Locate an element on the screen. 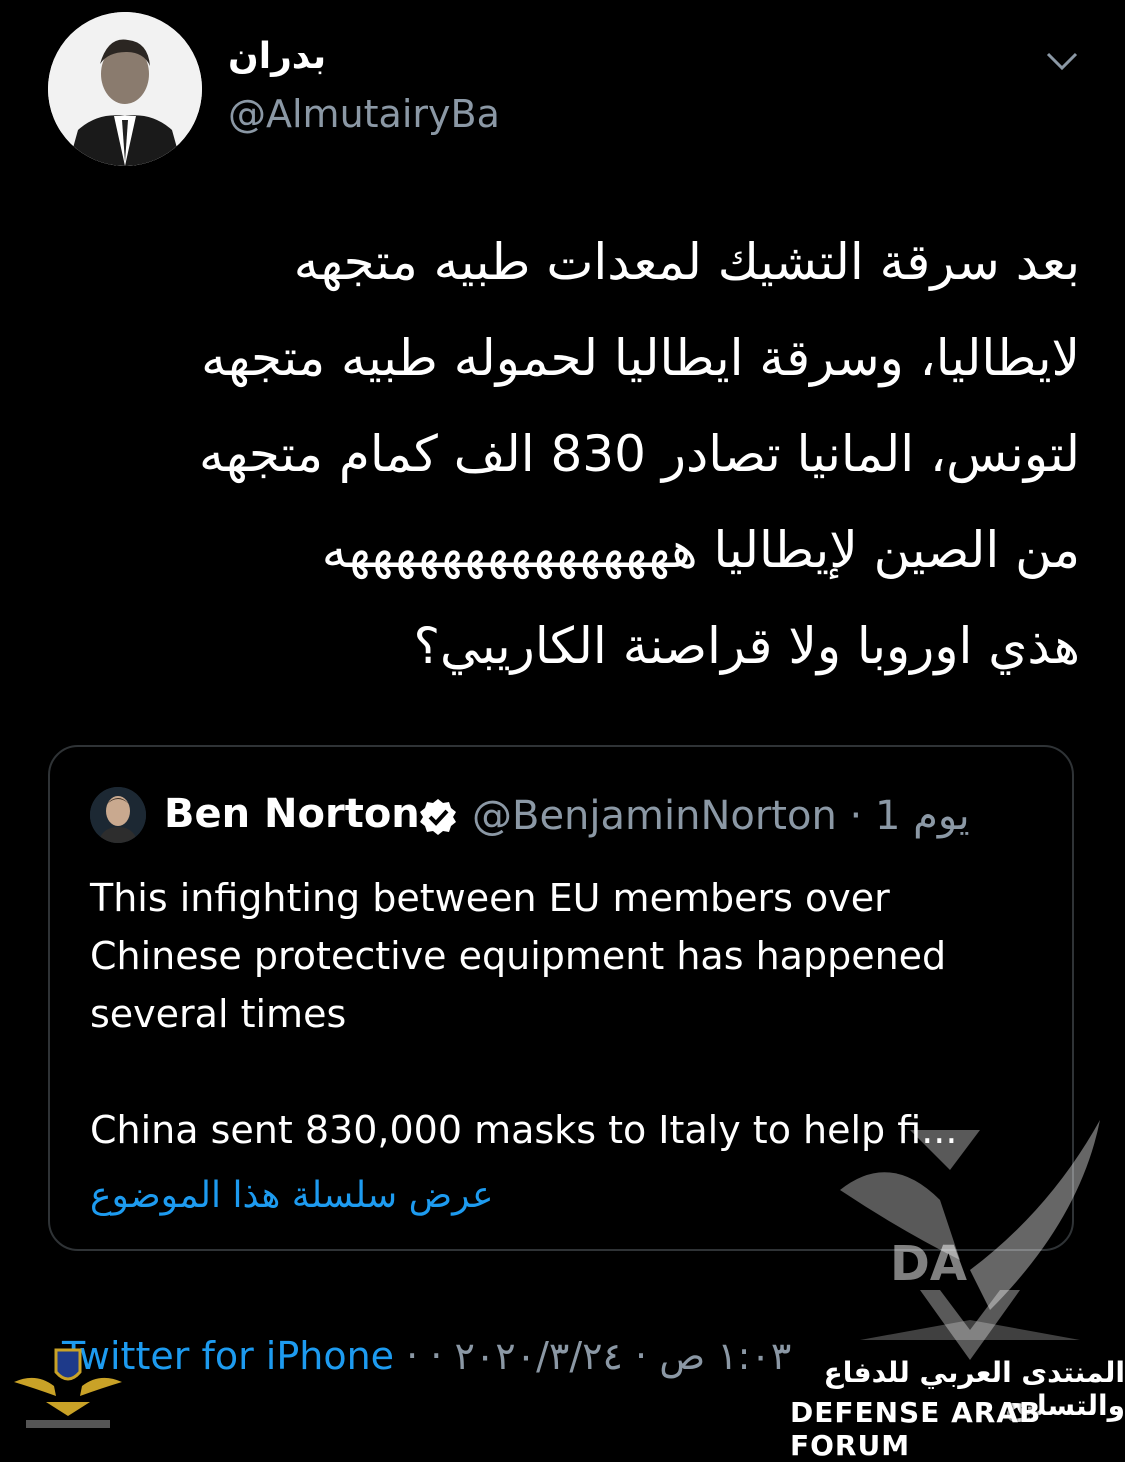  verified-badge-icon is located at coordinates (438, 817).